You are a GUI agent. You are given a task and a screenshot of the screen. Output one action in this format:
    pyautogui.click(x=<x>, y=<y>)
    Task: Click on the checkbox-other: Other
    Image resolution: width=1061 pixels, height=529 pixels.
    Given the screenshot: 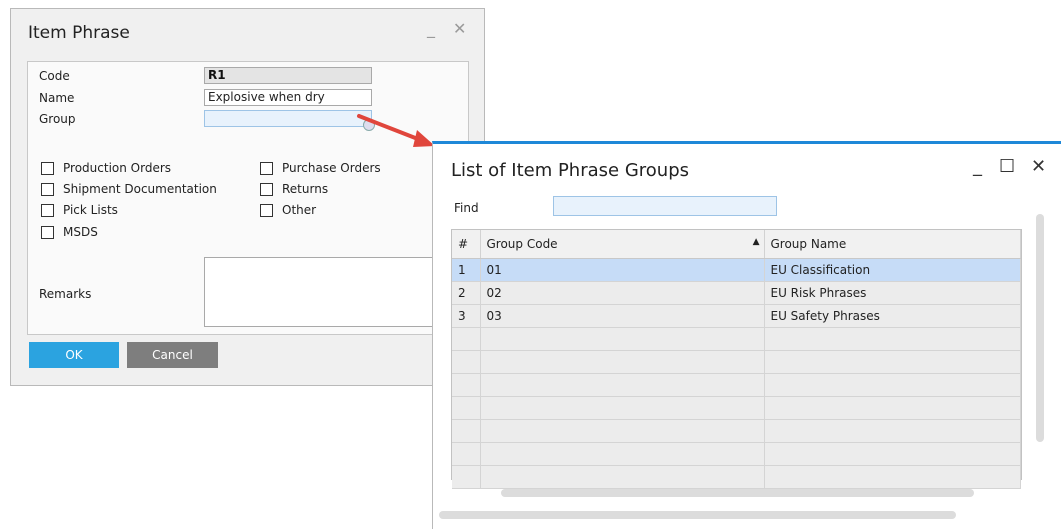 What is the action you would take?
    pyautogui.click(x=288, y=210)
    